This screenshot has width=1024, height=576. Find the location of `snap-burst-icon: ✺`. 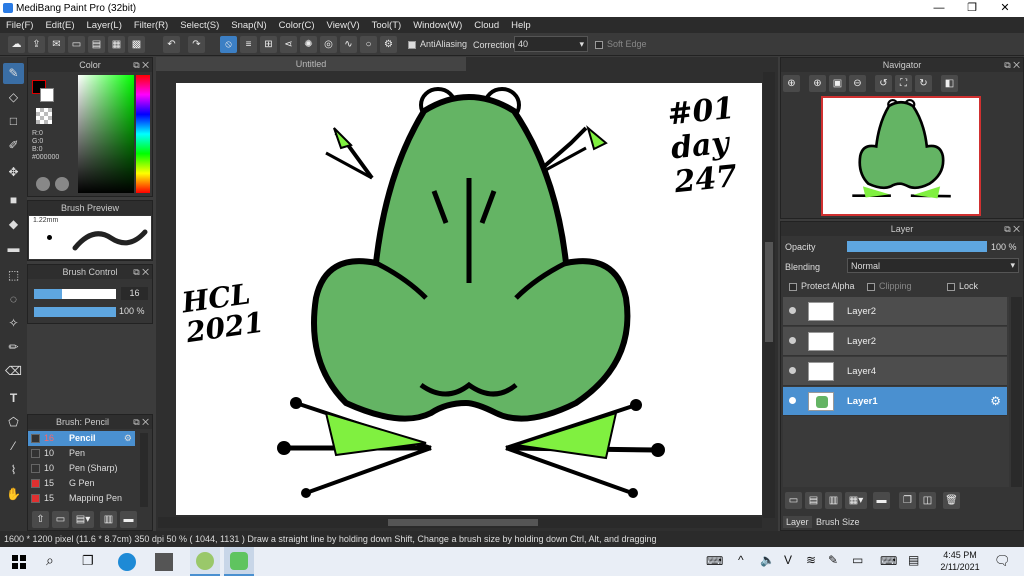

snap-burst-icon: ✺ is located at coordinates (308, 44).